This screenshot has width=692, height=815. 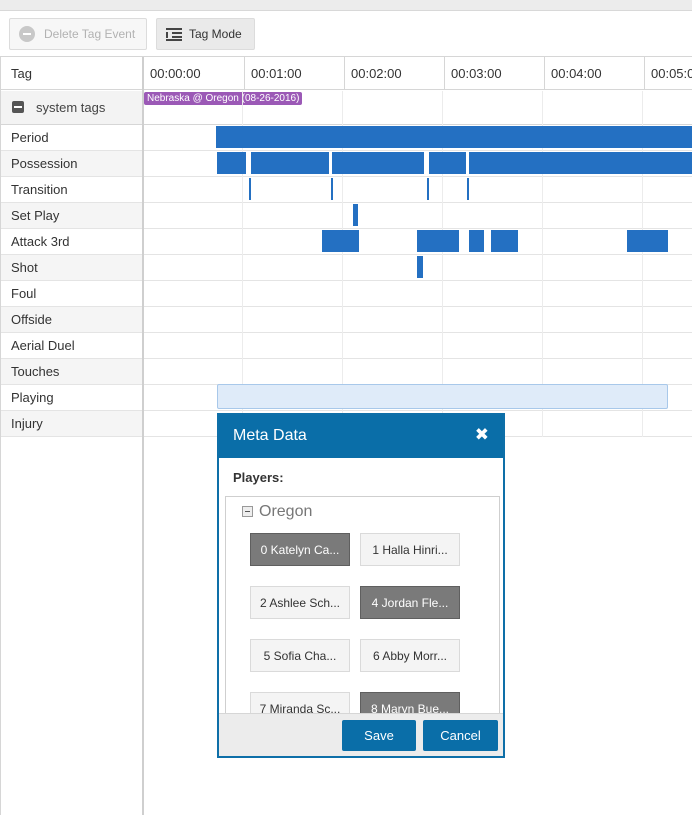 I want to click on time-label: 00:03:00, so click(x=476, y=73).